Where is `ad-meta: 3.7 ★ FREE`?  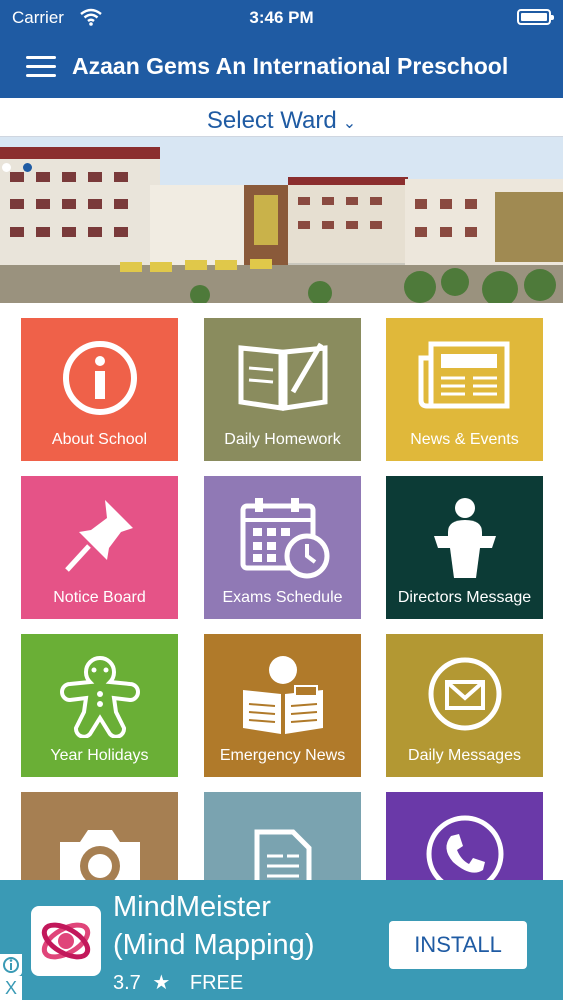
ad-meta: 3.7 ★ FREE is located at coordinates (178, 982).